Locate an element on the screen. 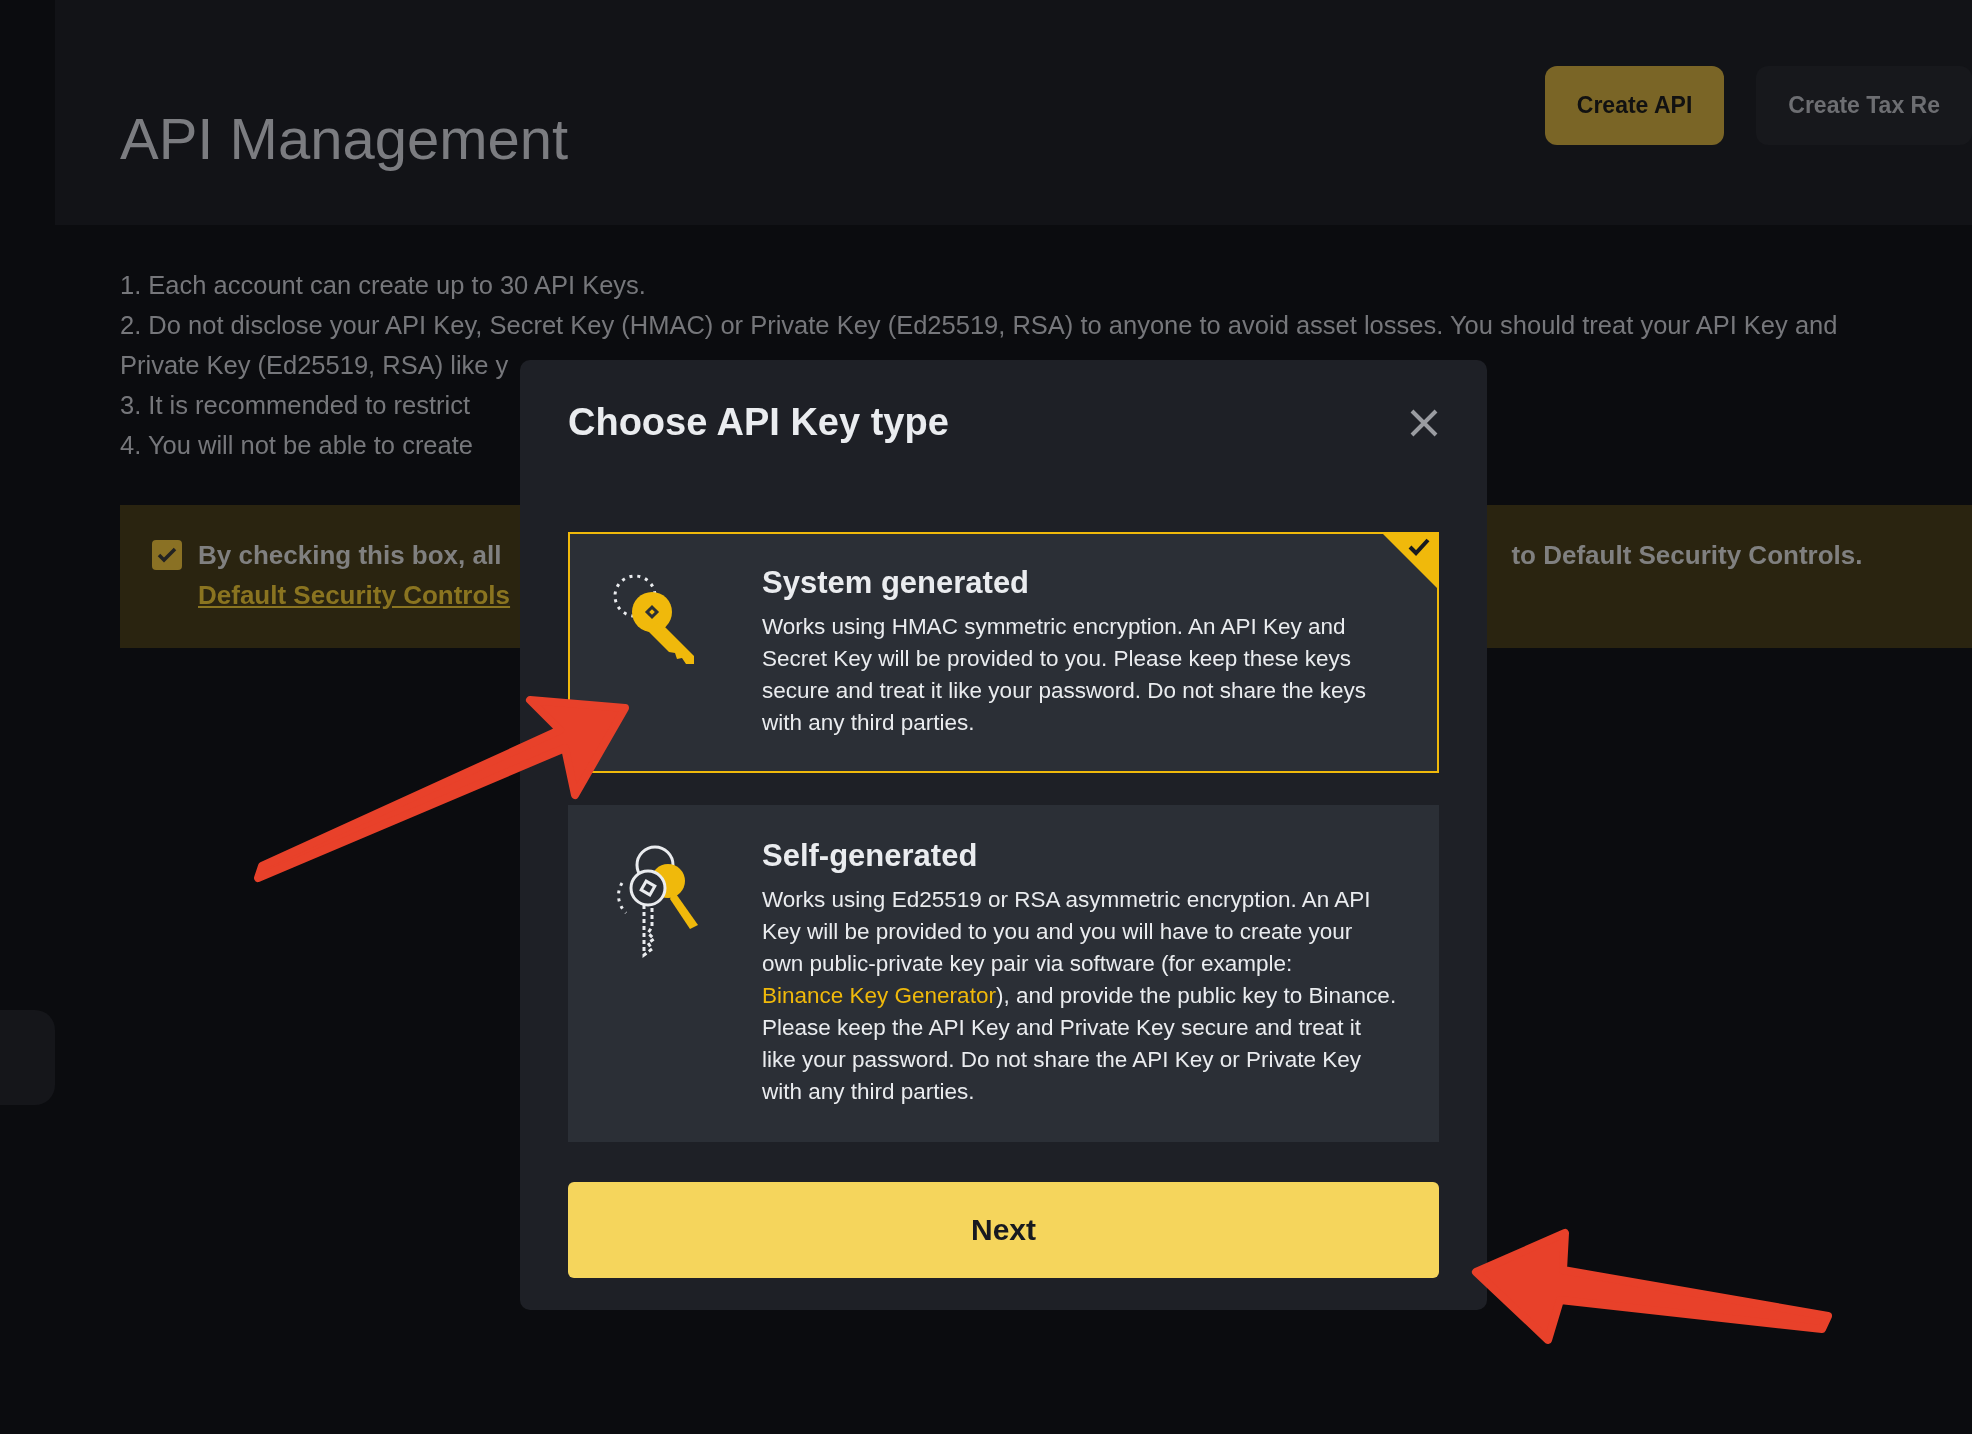  option-description: Works using Ed25519 or RSA asymmetric encryption. An API Key will be provided to you and you will have to create your own public-private key pair via software (for example: Binance Key Generator), and provide the public key to Binance. Please keep the API Key and Private Key secure and treat it like your password. Do not share the API Key or Private Key with any third parties. is located at coordinates (1079, 995).